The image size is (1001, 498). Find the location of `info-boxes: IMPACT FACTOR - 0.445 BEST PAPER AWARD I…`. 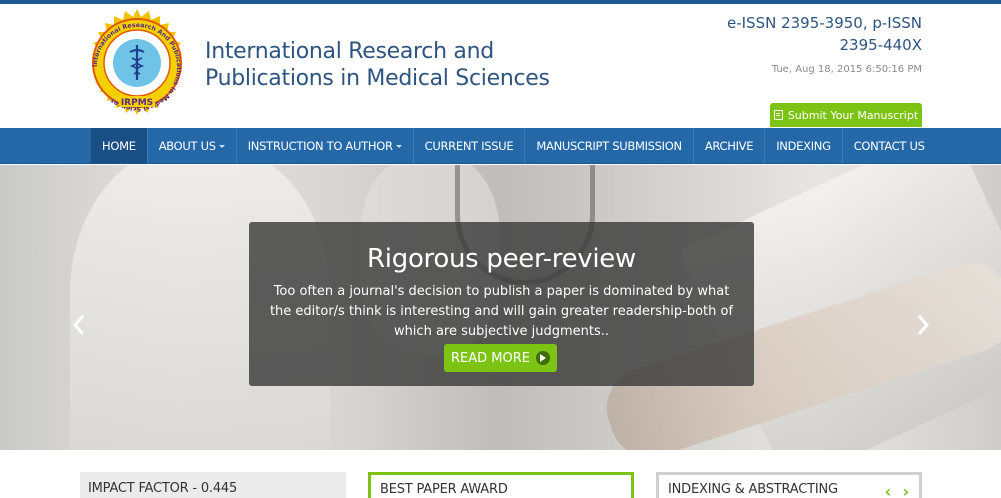

info-boxes: IMPACT FACTOR - 0.445 BEST PAPER AWARD I… is located at coordinates (500, 474).